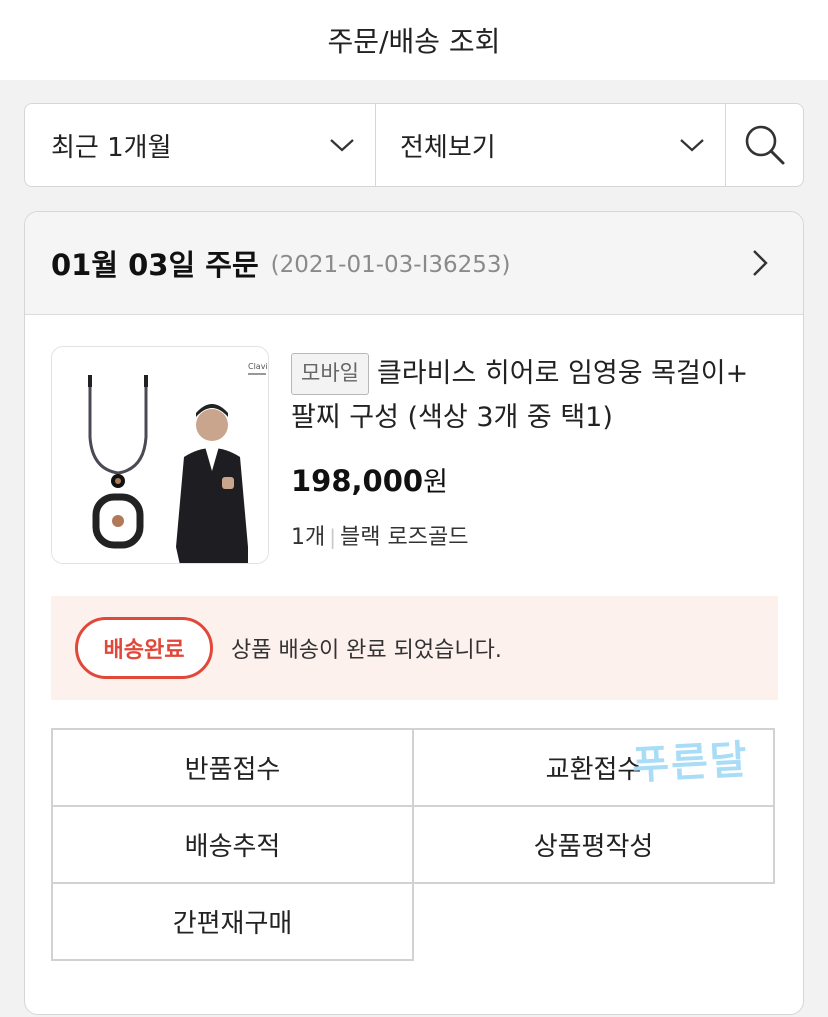 Image resolution: width=828 pixels, height=1017 pixels. I want to click on page-header: 주문/배송 조회, so click(414, 40).